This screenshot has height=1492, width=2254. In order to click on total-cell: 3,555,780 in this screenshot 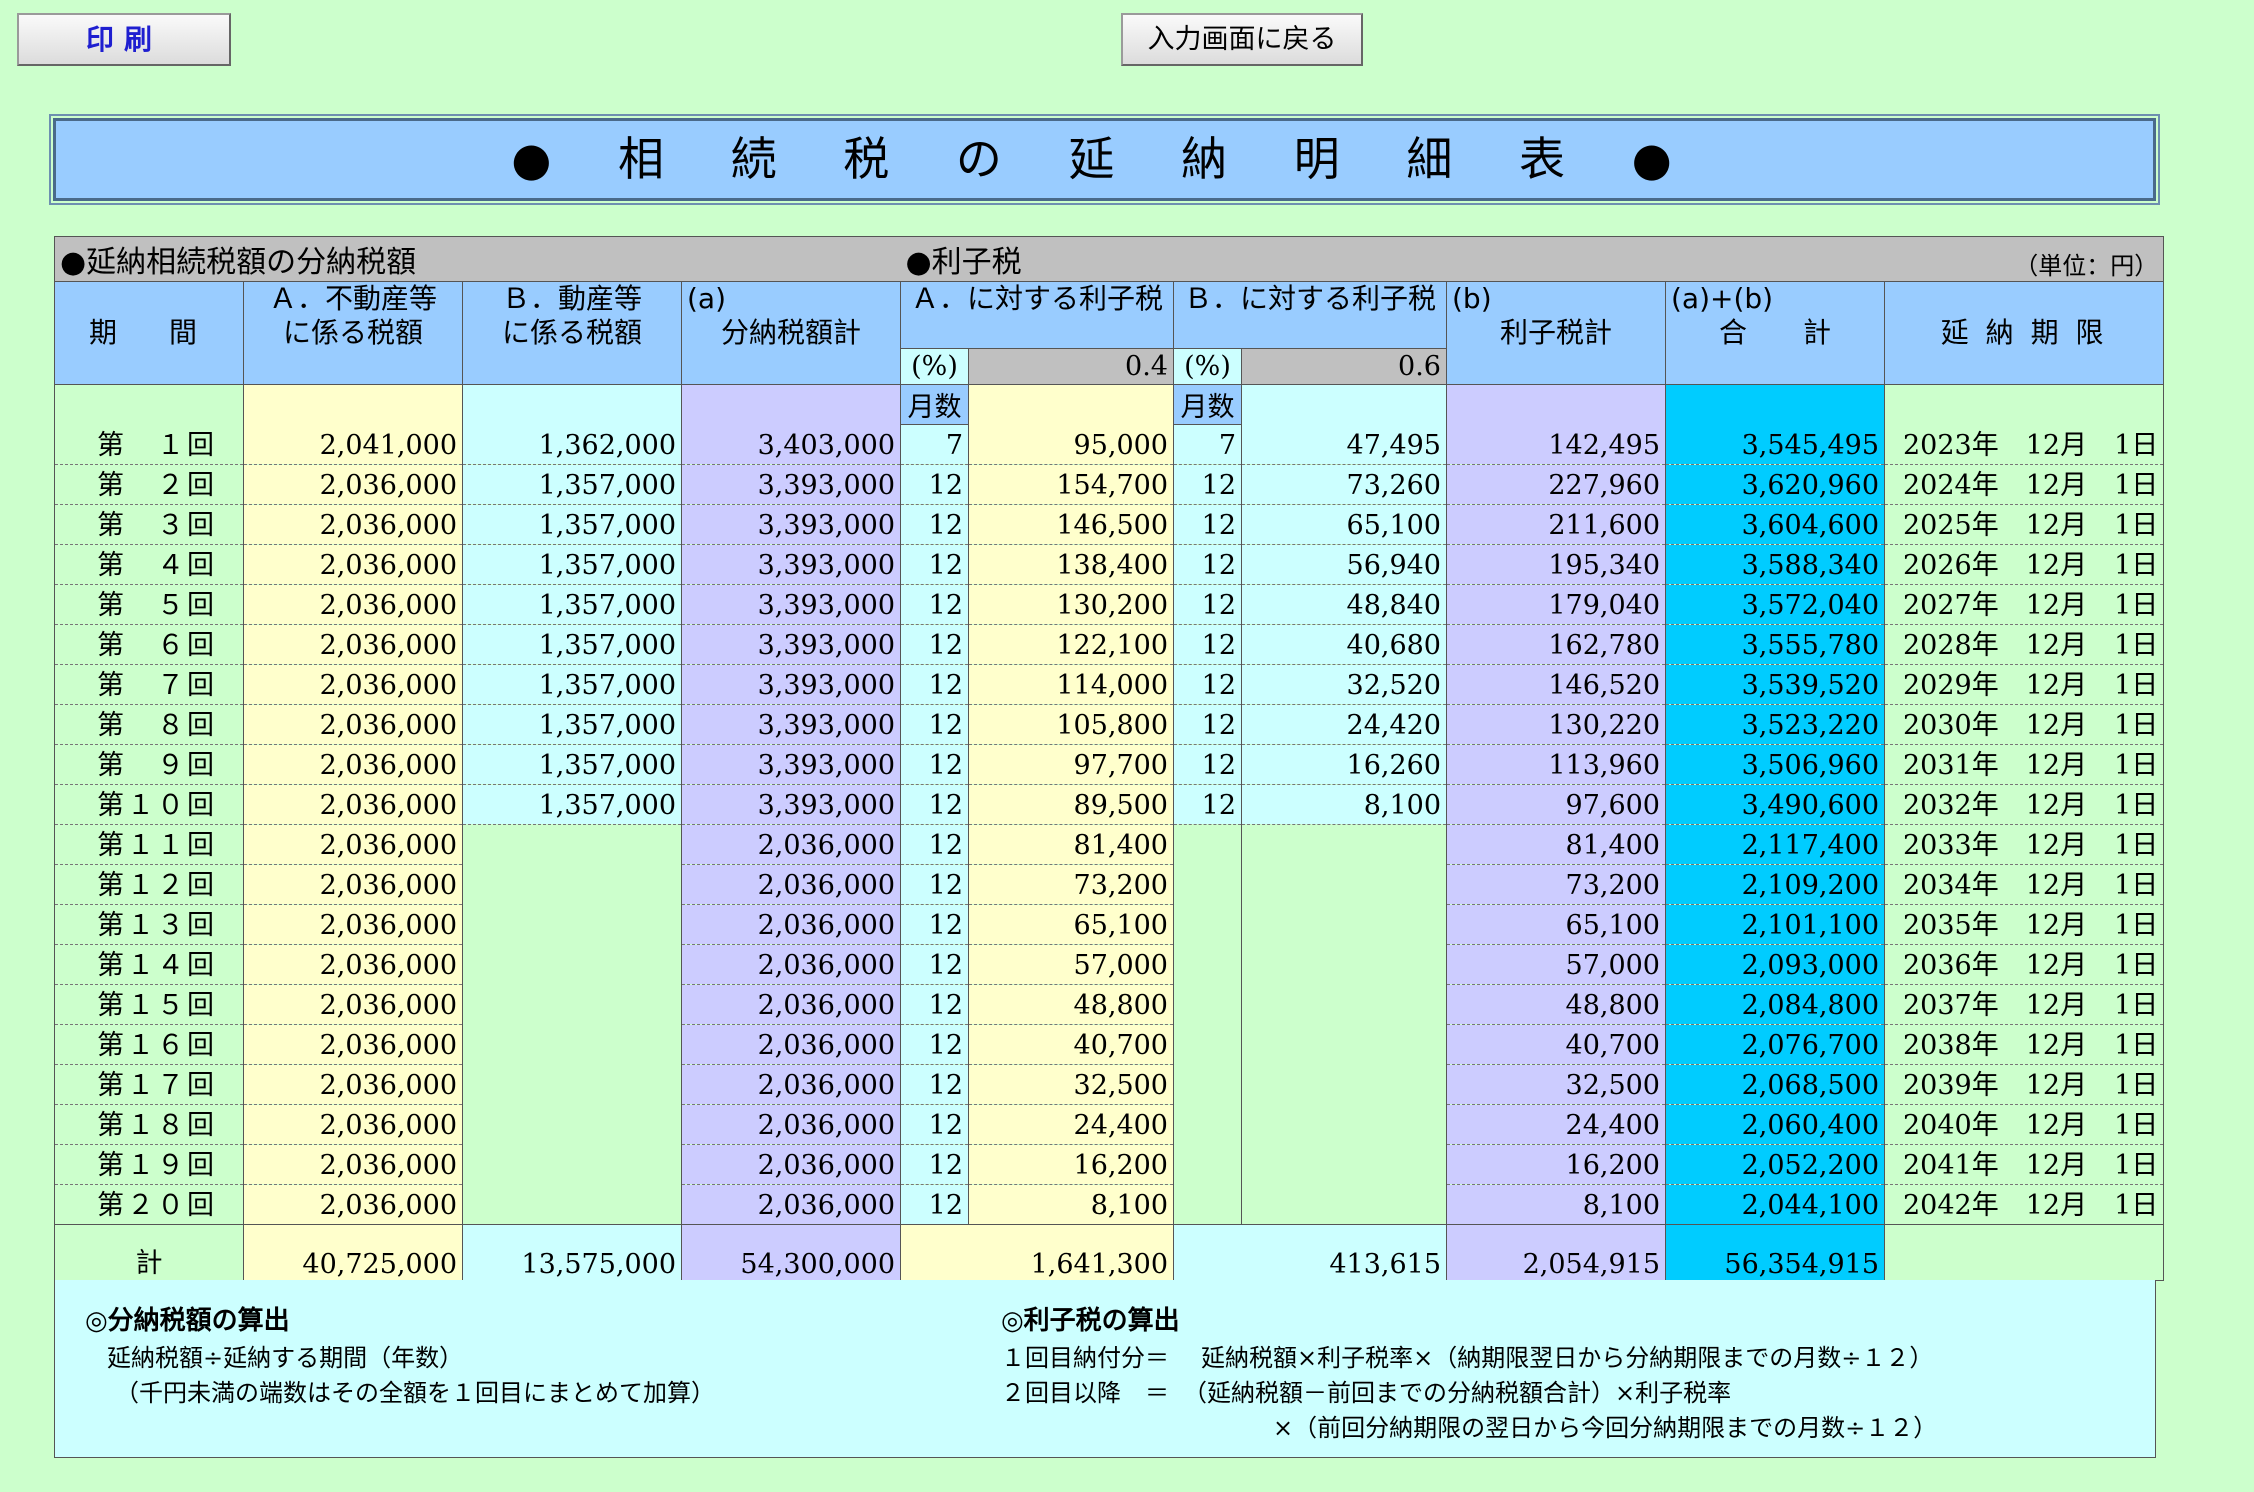, I will do `click(1775, 644)`.